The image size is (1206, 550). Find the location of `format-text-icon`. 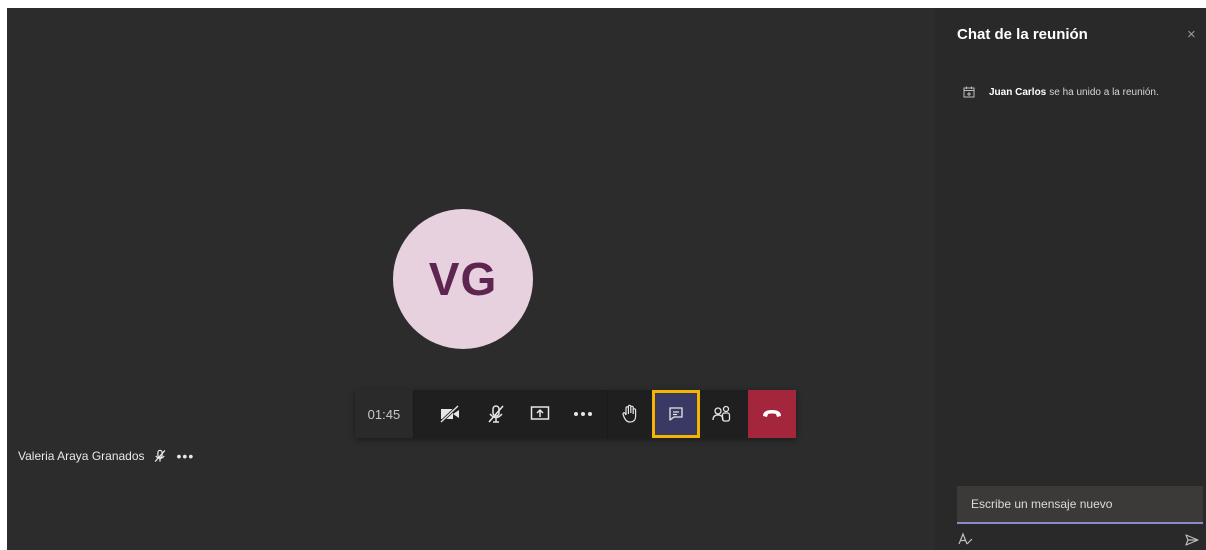

format-text-icon is located at coordinates (966, 539).